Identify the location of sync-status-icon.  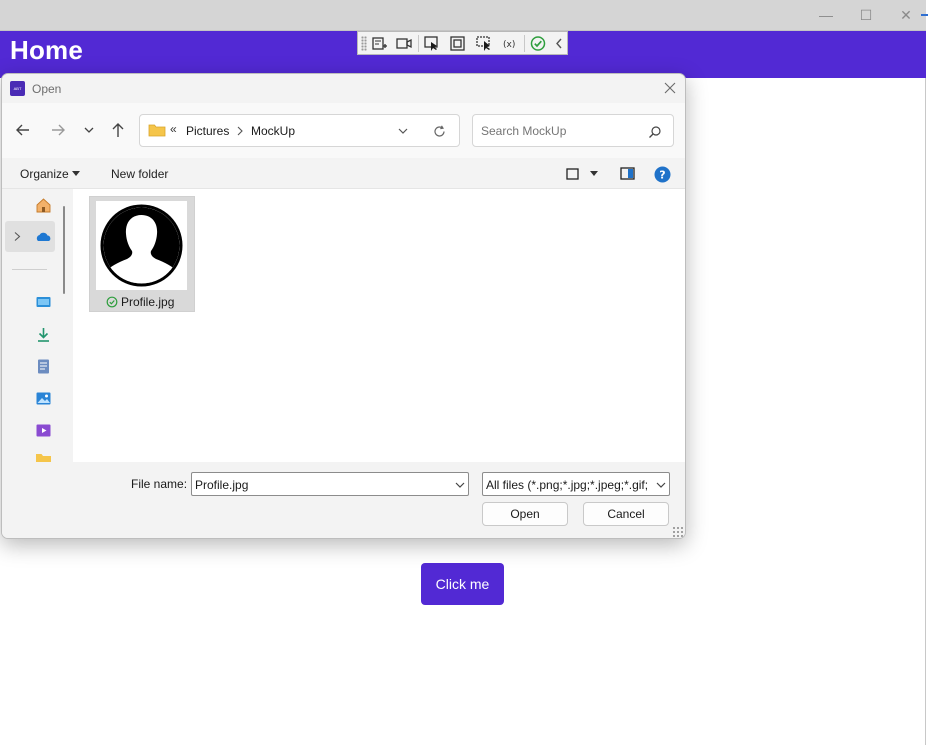
(112, 302).